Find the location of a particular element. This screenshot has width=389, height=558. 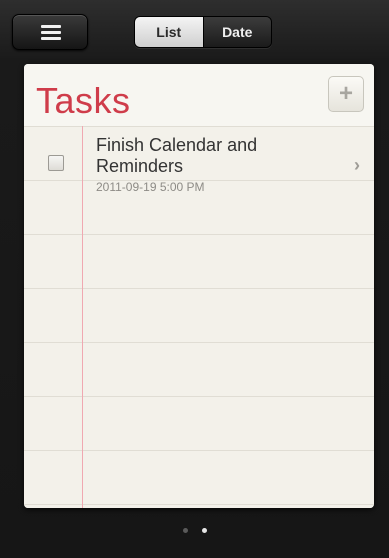

menu-icon is located at coordinates (51, 32).